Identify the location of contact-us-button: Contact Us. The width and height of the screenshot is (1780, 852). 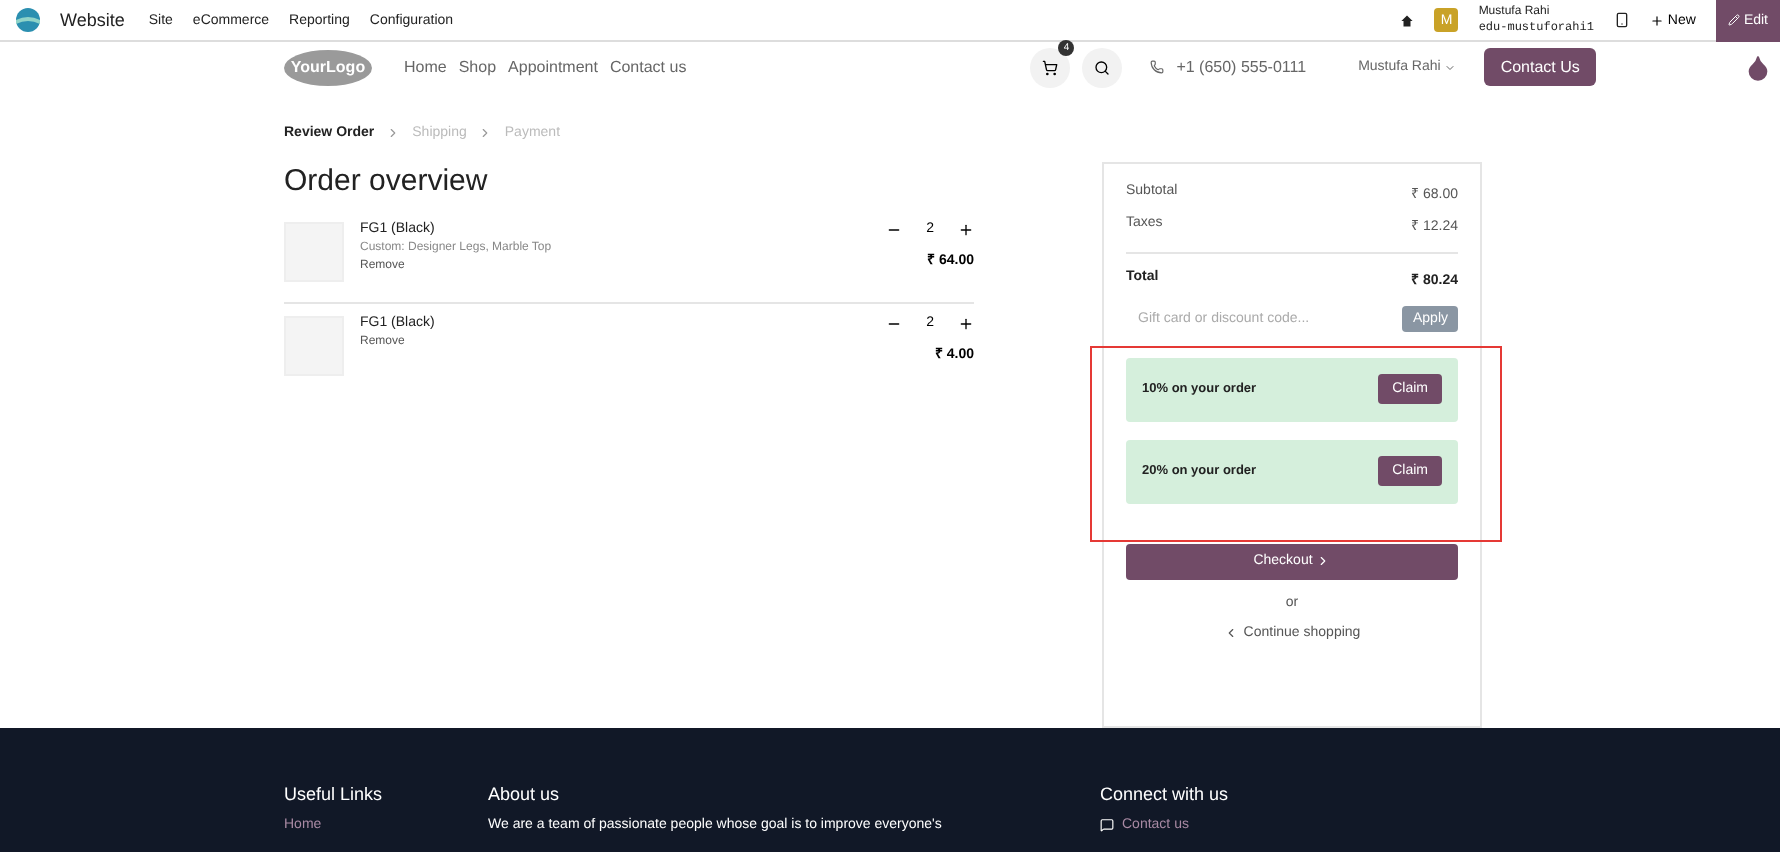
(1540, 67).